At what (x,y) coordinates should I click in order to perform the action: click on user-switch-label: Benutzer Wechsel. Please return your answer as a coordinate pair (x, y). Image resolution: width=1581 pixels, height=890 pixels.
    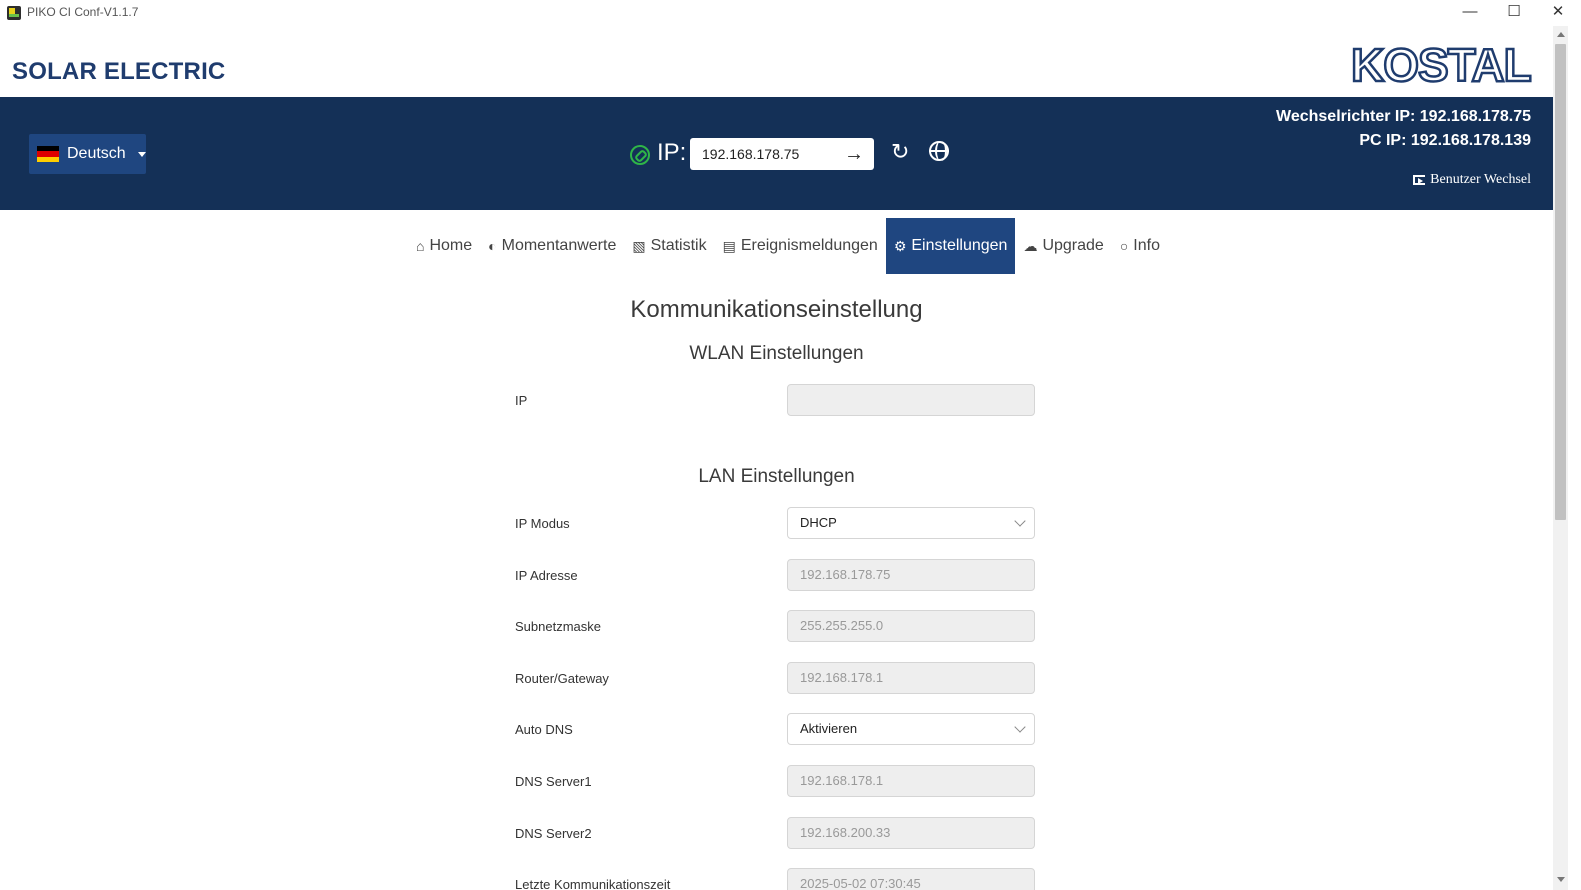
    Looking at the image, I should click on (1480, 179).